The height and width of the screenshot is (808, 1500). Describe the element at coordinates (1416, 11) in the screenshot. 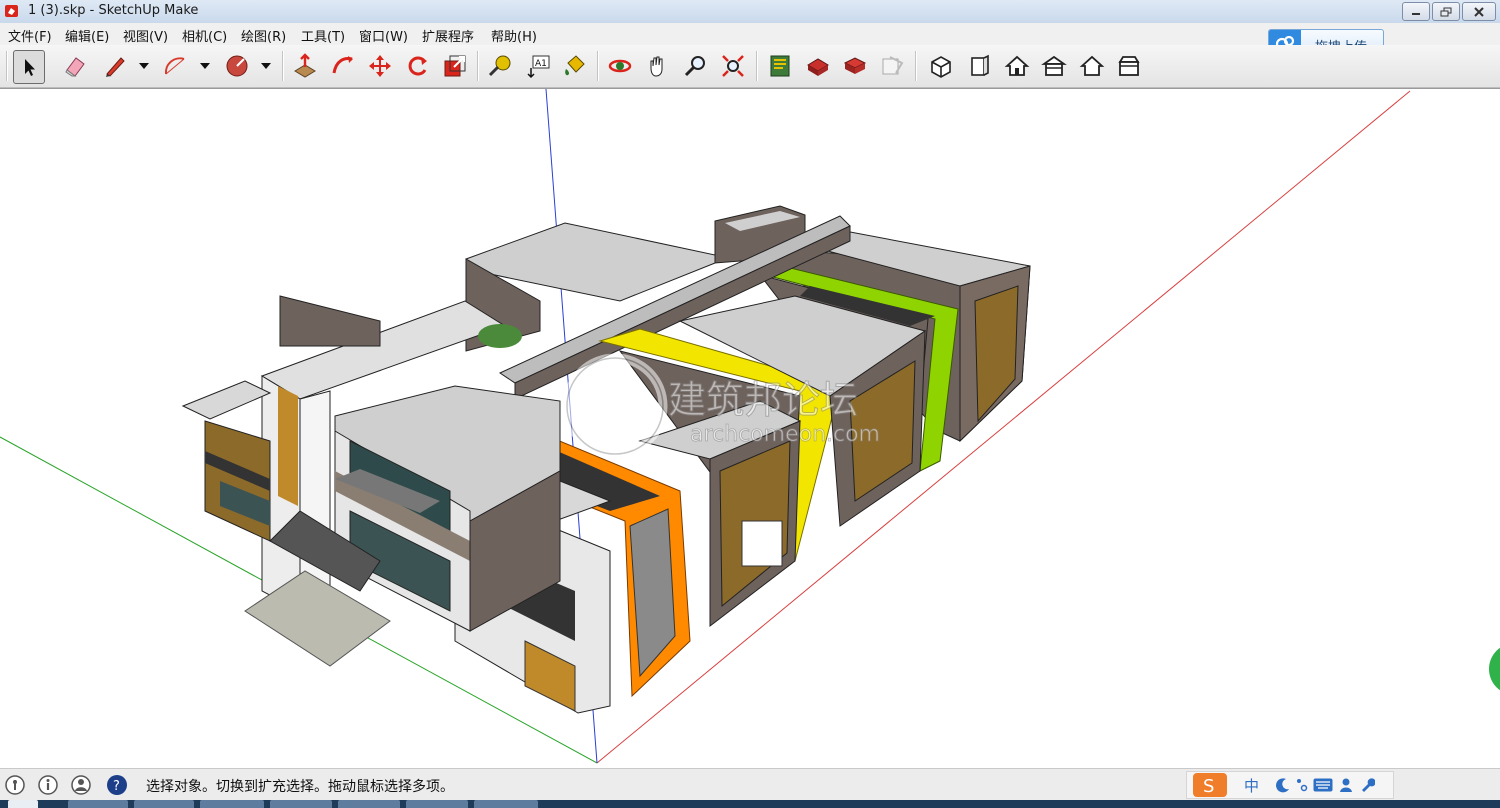

I see `minimize-button` at that location.